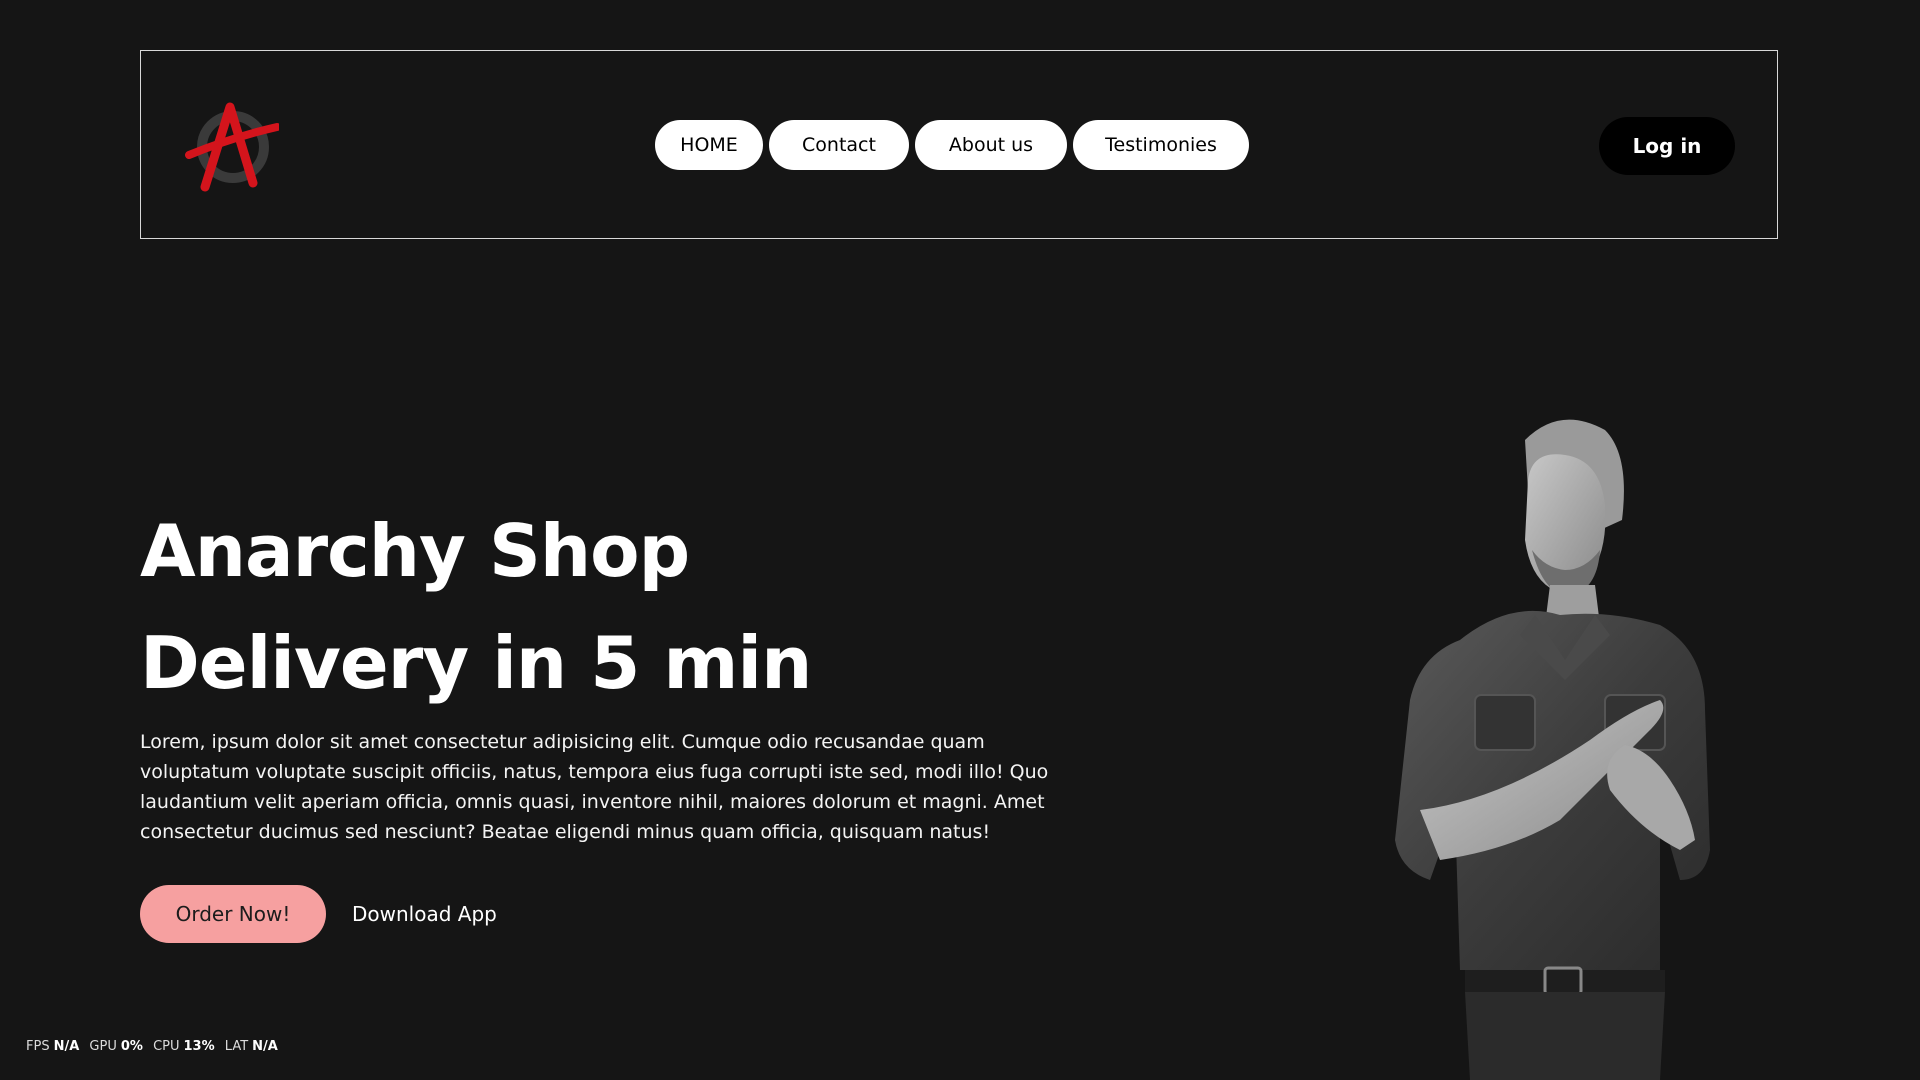 The width and height of the screenshot is (1920, 1080). I want to click on cpu-value: 13%, so click(199, 1046).